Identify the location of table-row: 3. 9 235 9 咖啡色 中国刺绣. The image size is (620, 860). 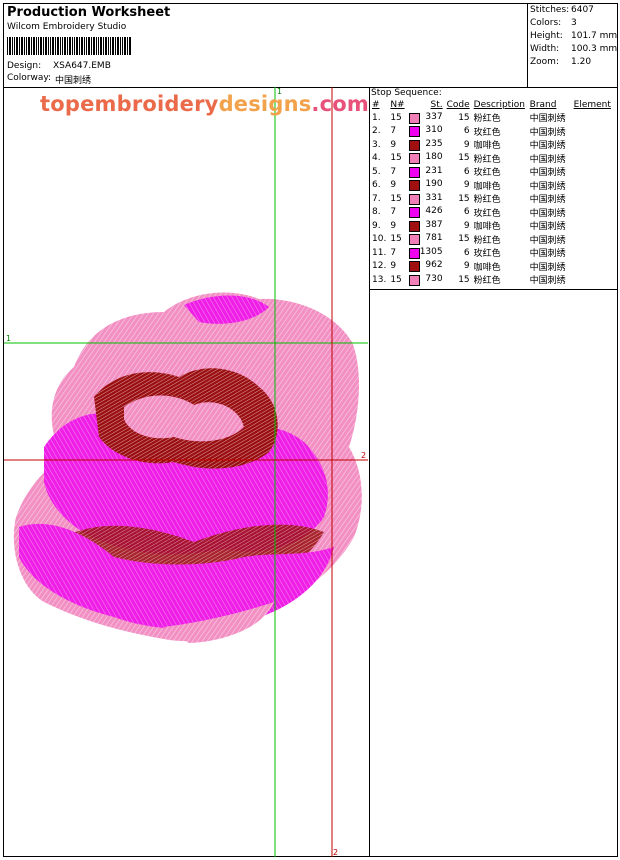
(491, 145).